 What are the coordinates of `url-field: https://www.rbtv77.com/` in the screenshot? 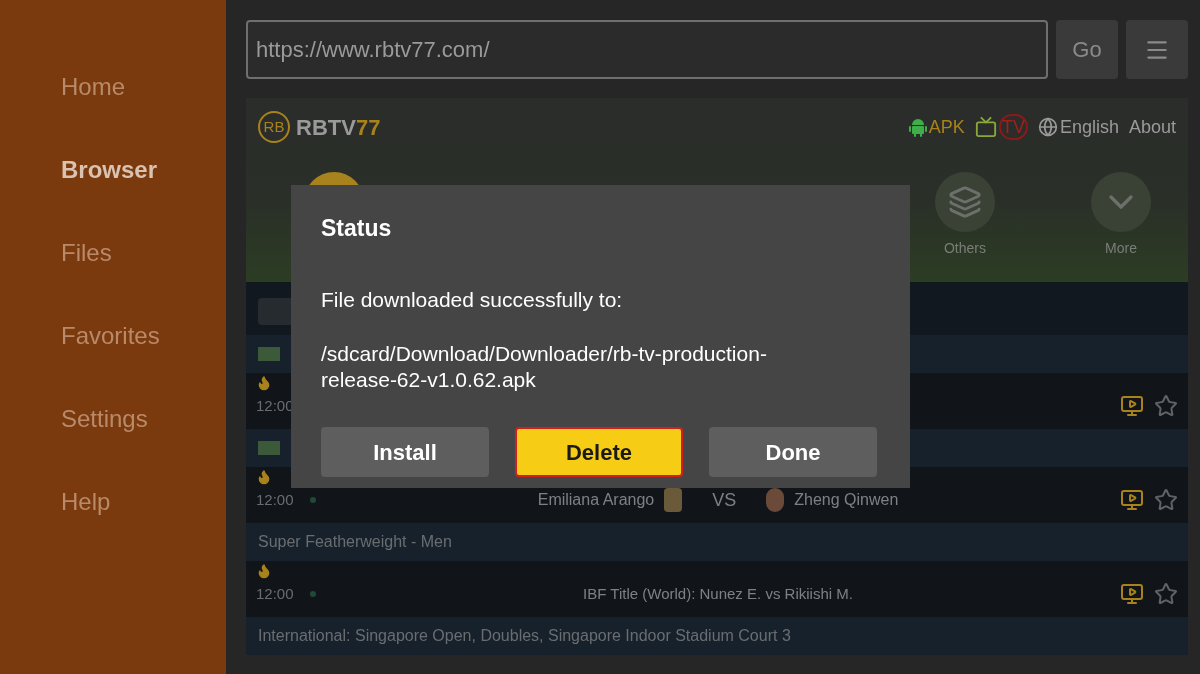 It's located at (647, 49).